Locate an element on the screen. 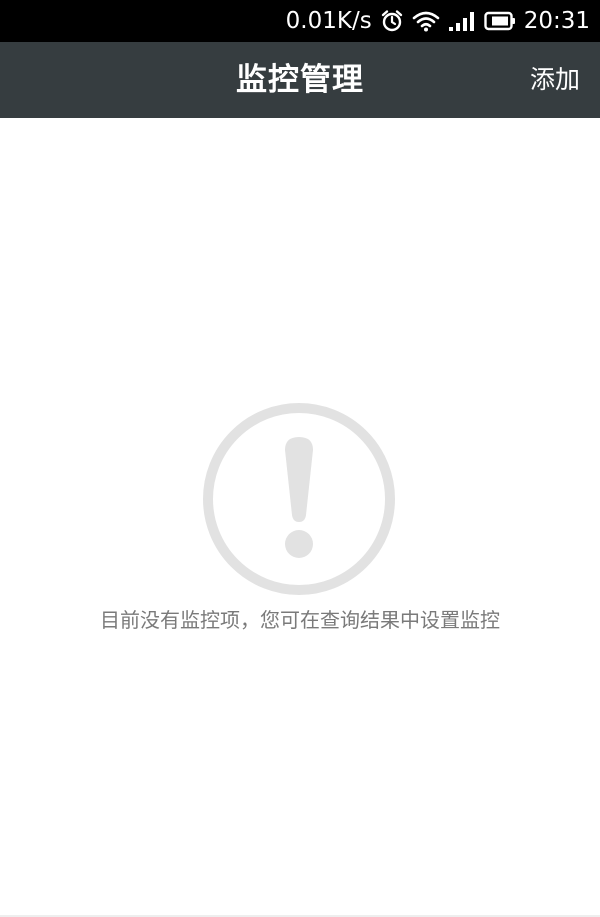 The width and height of the screenshot is (600, 917). title-bar: 监控管理 添加 is located at coordinates (300, 80).